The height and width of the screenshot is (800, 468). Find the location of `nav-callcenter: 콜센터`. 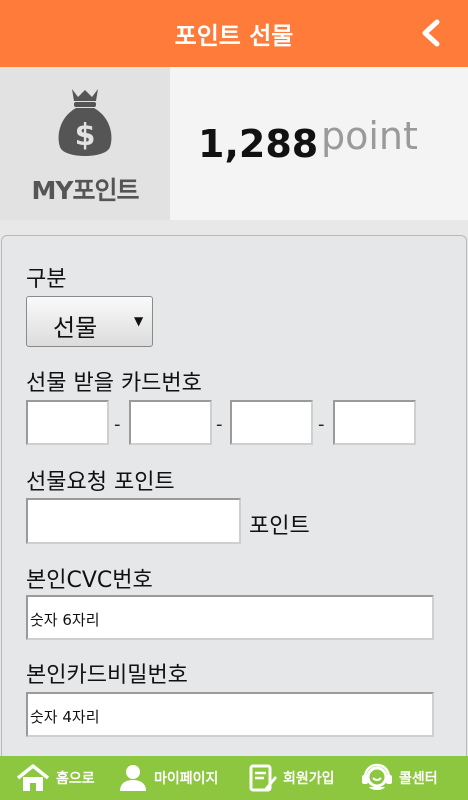

nav-callcenter: 콜센터 is located at coordinates (399, 778).